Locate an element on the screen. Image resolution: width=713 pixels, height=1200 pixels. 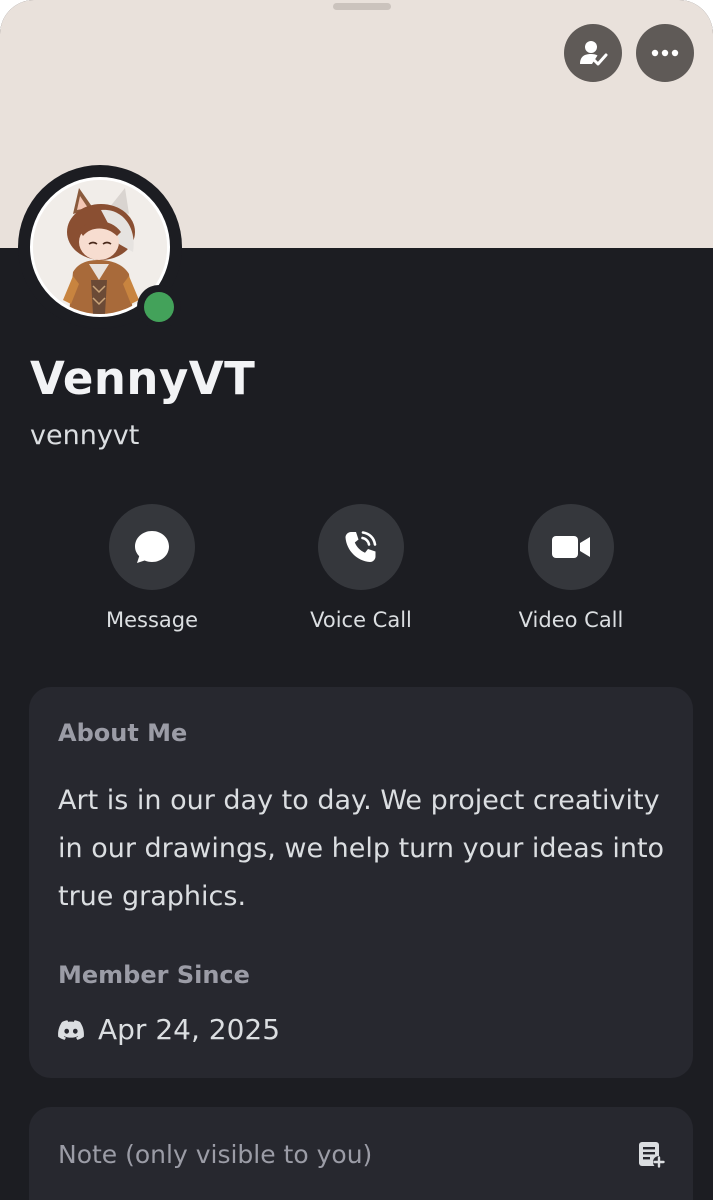
member-since-row: Apr 24, 2025 is located at coordinates (169, 1029).